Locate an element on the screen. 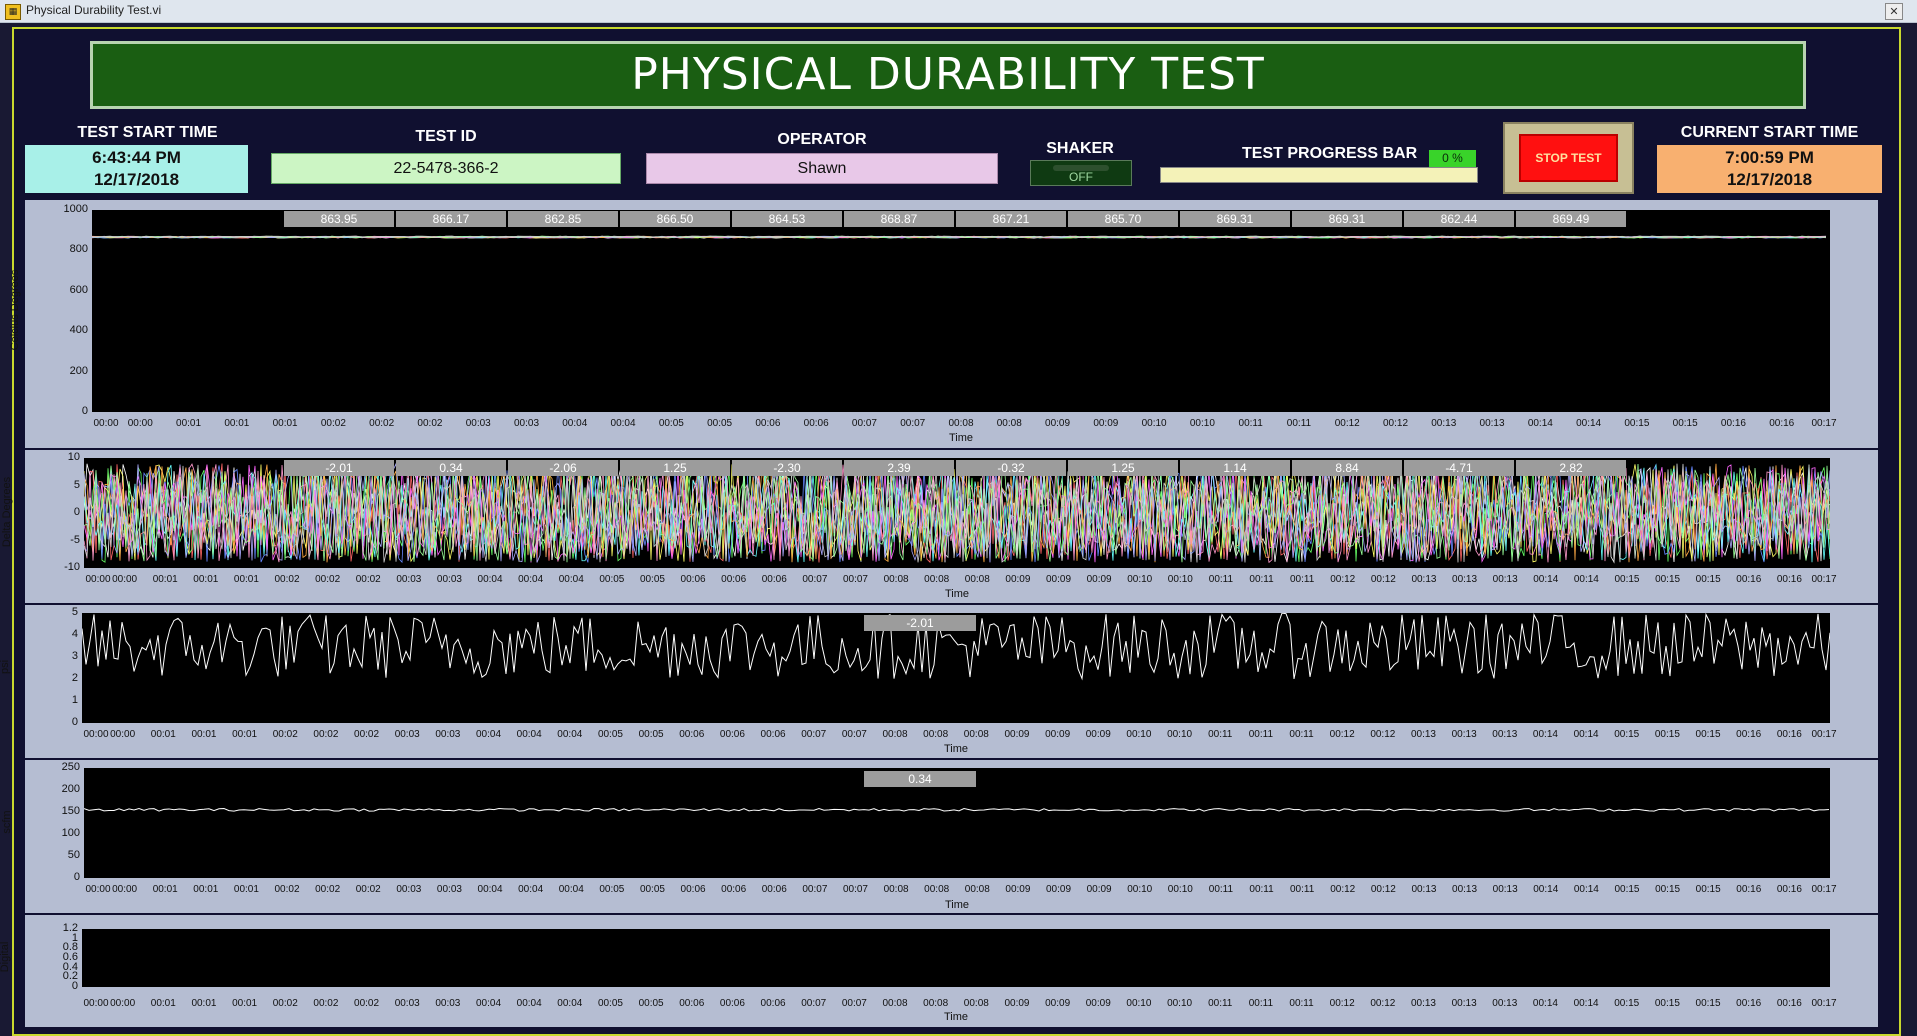 Image resolution: width=1917 pixels, height=1036 pixels. cursor-value-label: 869.49 is located at coordinates (1571, 219).